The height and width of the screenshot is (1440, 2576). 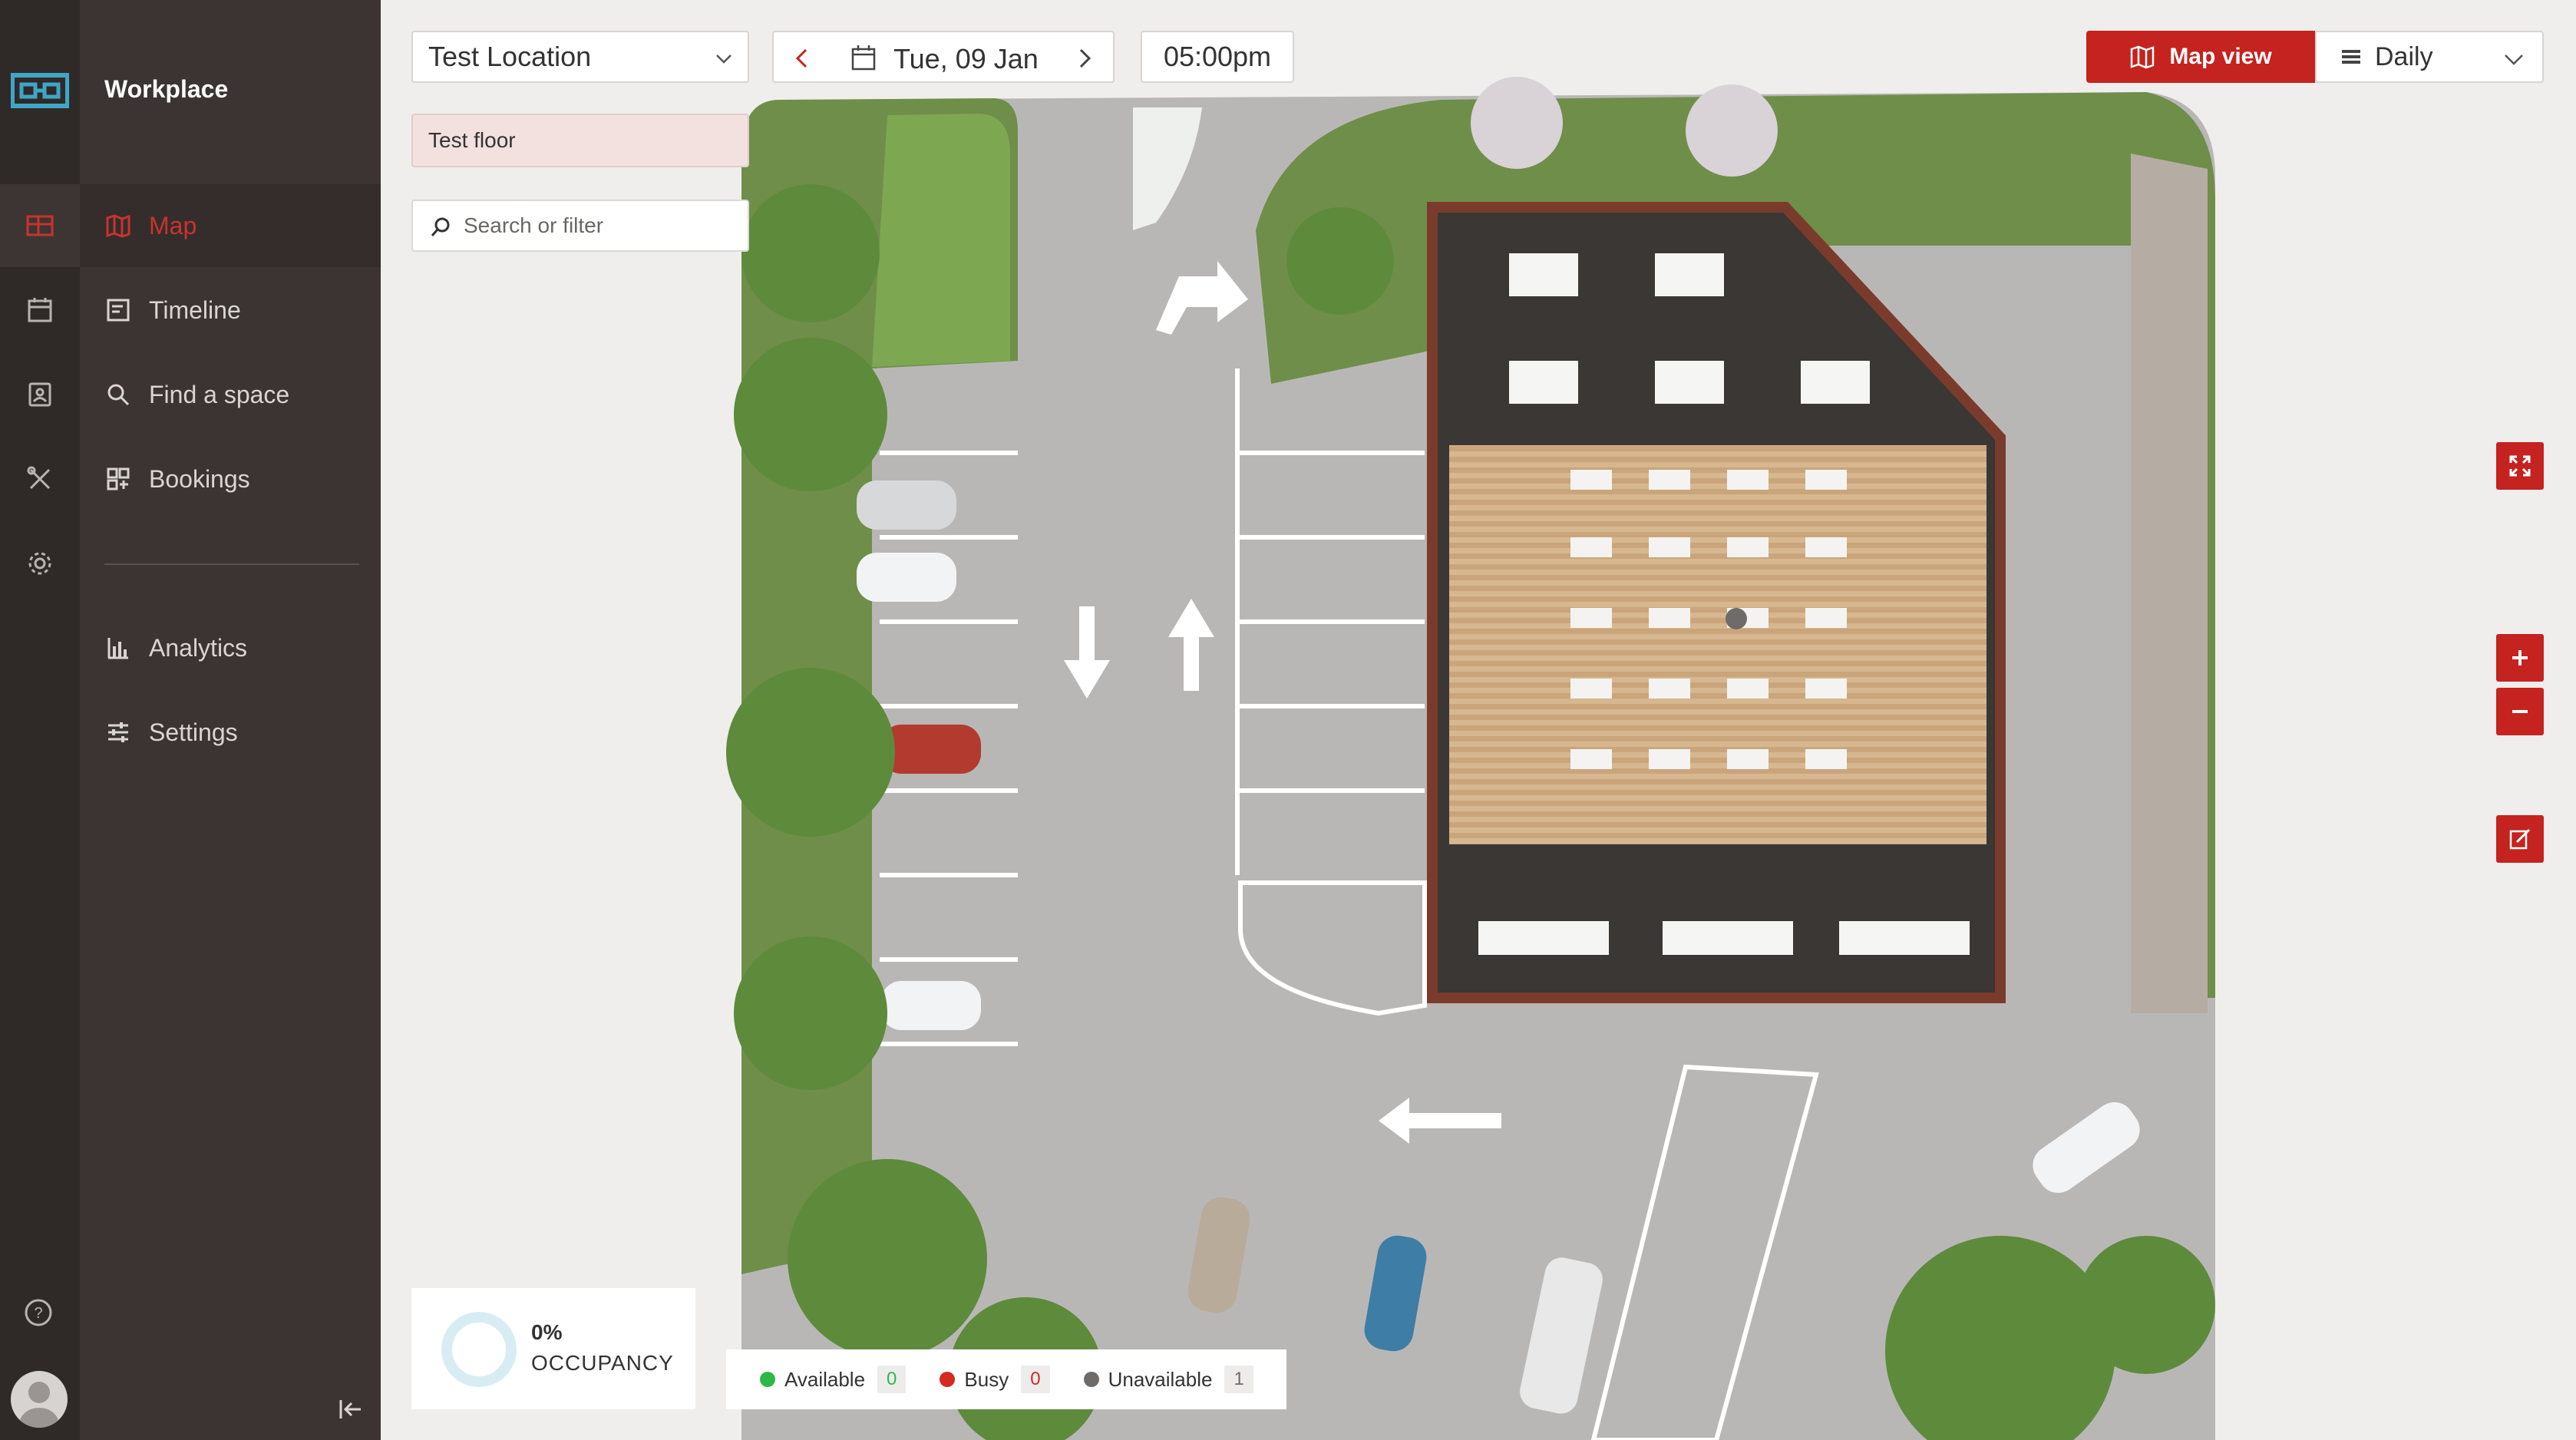 What do you see at coordinates (118, 479) in the screenshot?
I see `bookings-icon` at bounding box center [118, 479].